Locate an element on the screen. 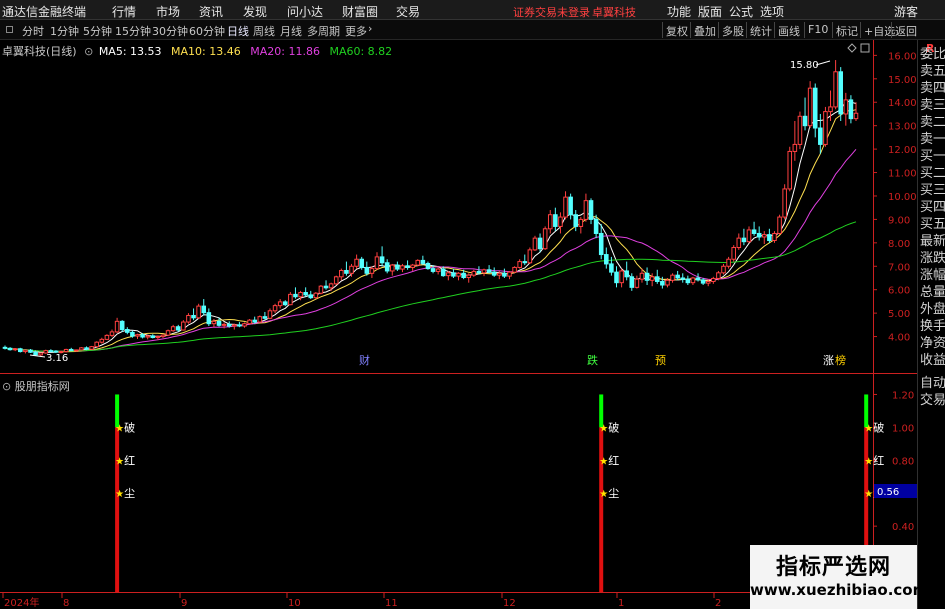 This screenshot has height=609, width=945. period-5min: 5分钟 is located at coordinates (97, 31).